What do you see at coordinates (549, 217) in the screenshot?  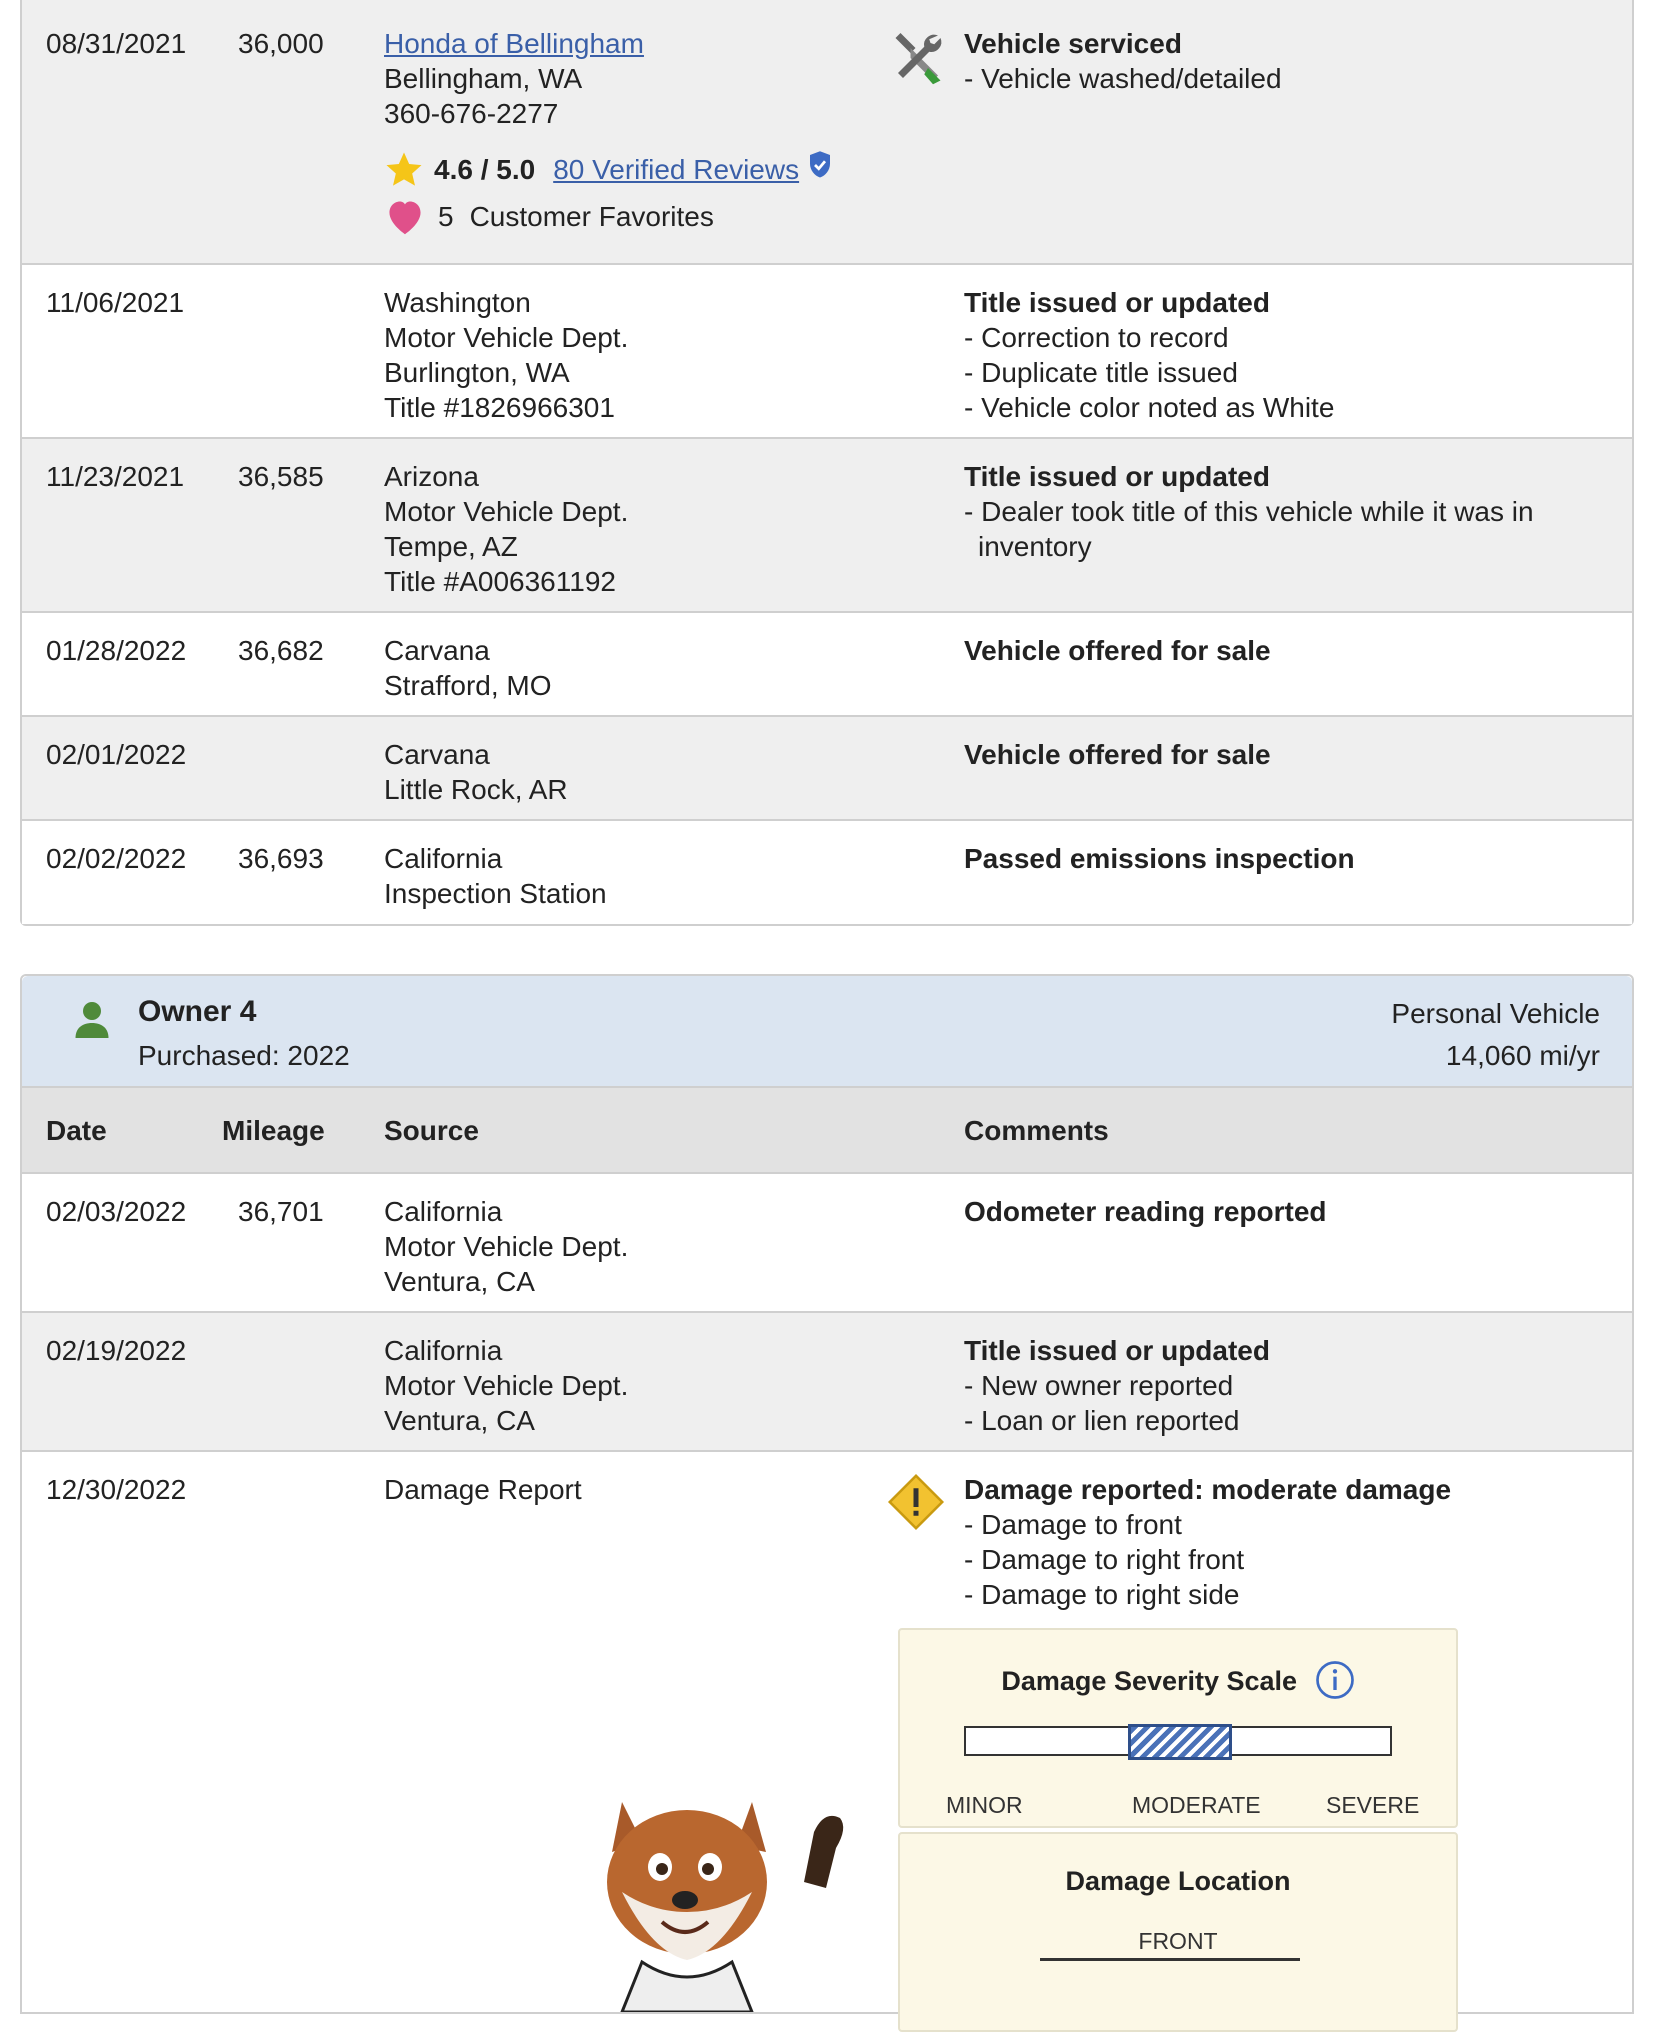 I see `customer-favorites: 5 Customer Favorites` at bounding box center [549, 217].